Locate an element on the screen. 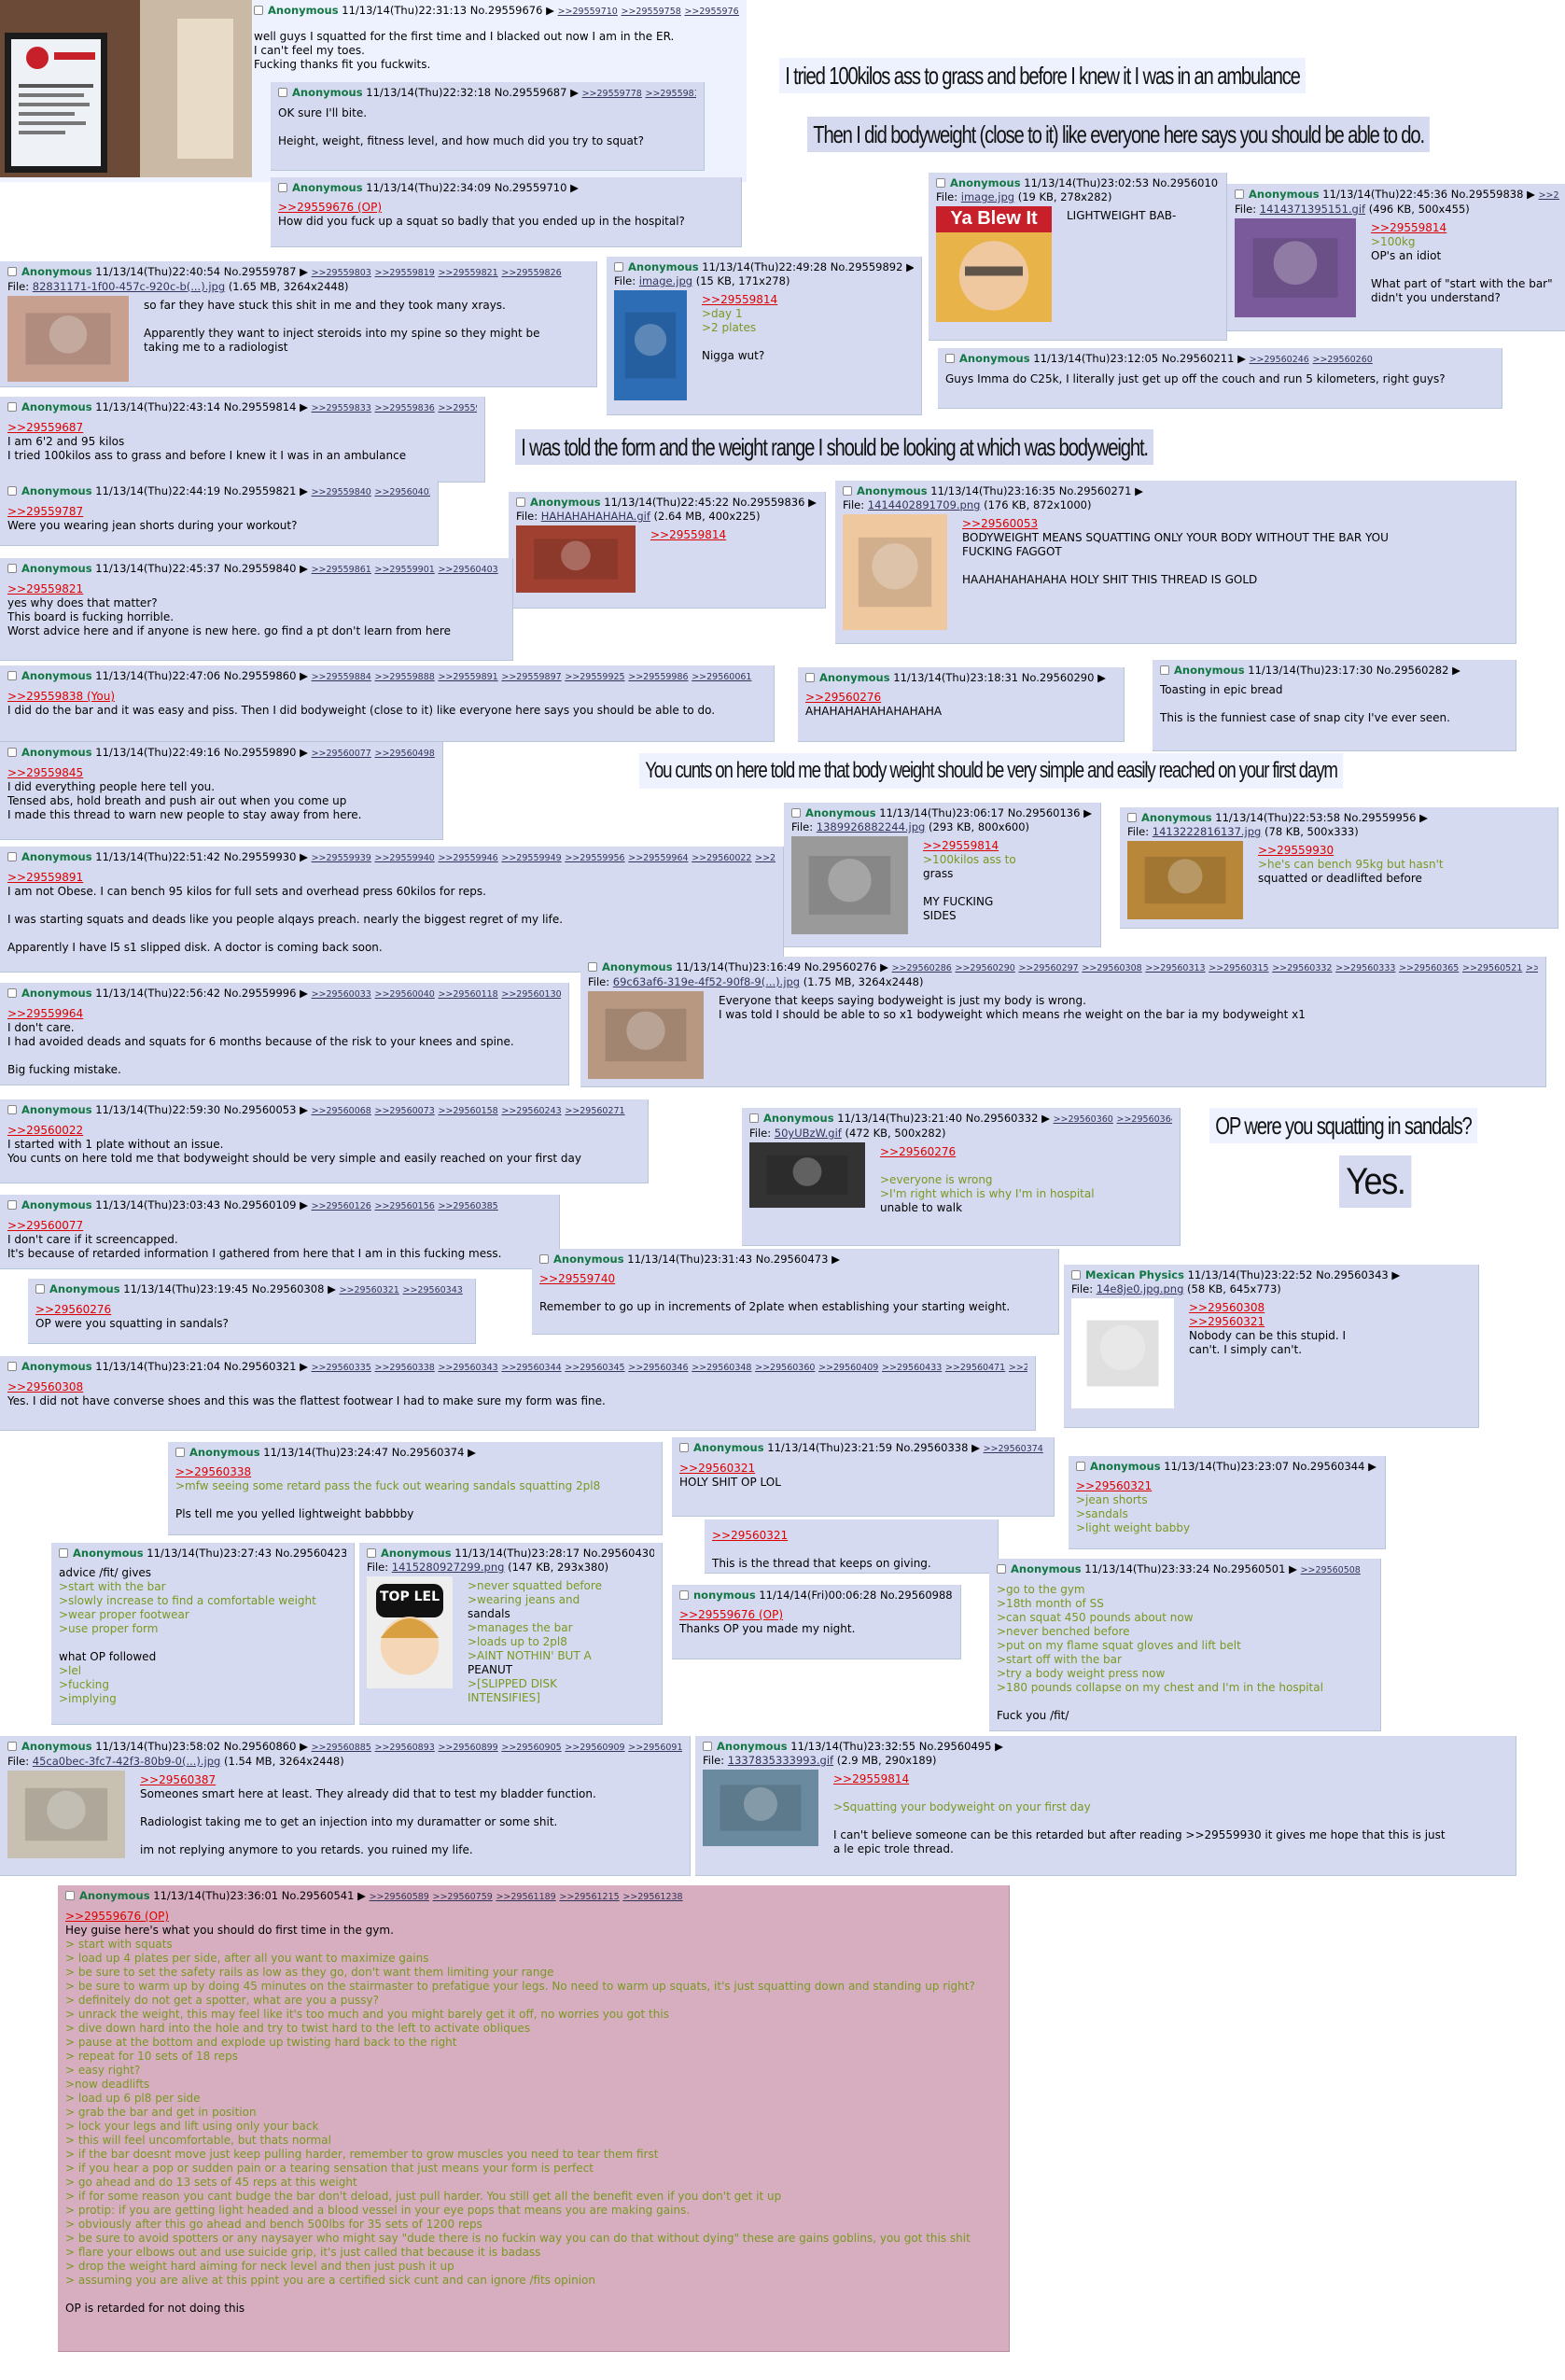  backlink: >>29560343 is located at coordinates (433, 1290).